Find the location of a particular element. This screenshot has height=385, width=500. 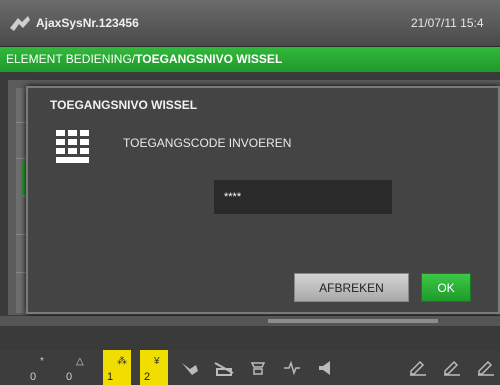

status-counter-warning: 0 △ is located at coordinates (76, 367).